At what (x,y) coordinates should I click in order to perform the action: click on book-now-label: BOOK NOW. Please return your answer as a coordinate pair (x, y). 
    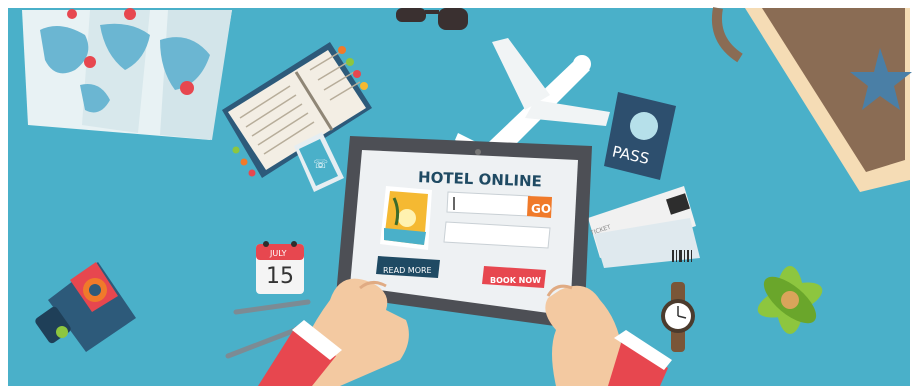
    Looking at the image, I should click on (515, 280).